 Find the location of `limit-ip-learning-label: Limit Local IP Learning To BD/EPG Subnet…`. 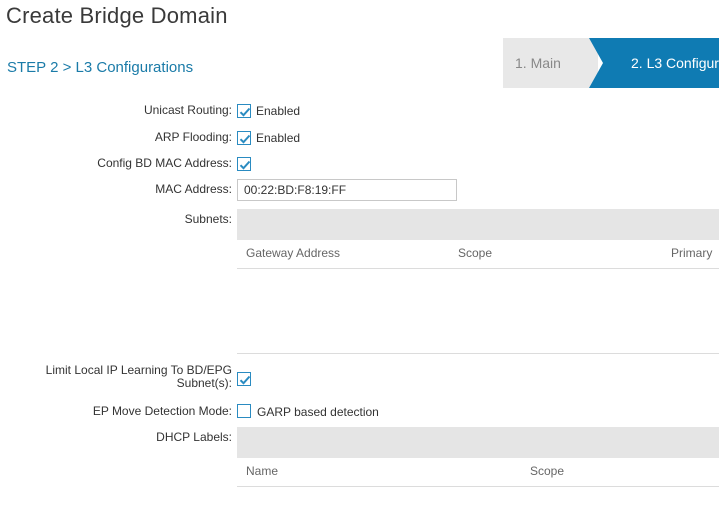

limit-ip-learning-label: Limit Local IP Learning To BD/EPG Subnet… is located at coordinates (139, 377).